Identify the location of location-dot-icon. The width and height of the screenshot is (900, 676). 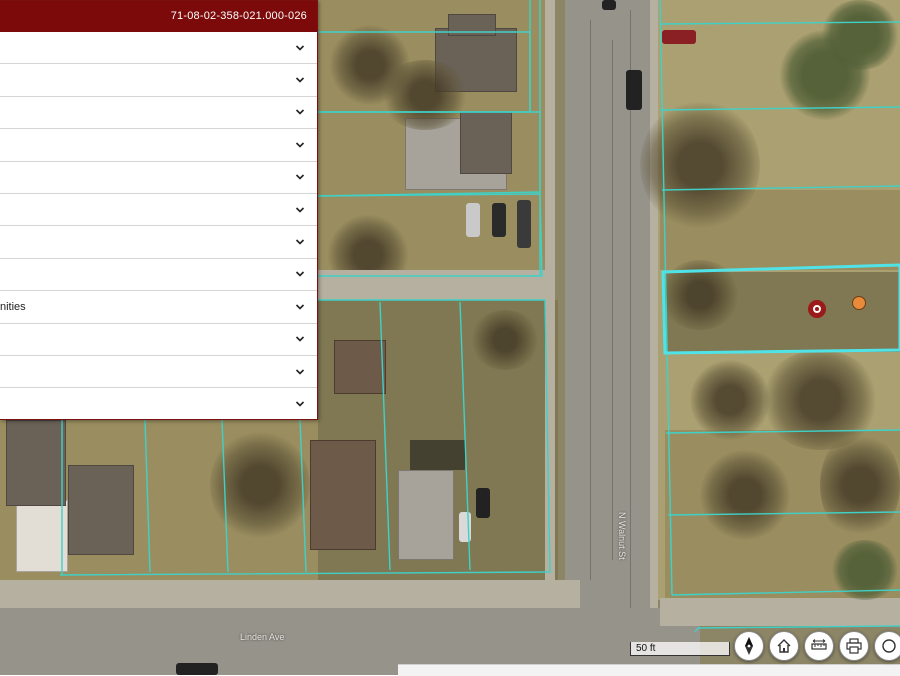
(859, 303).